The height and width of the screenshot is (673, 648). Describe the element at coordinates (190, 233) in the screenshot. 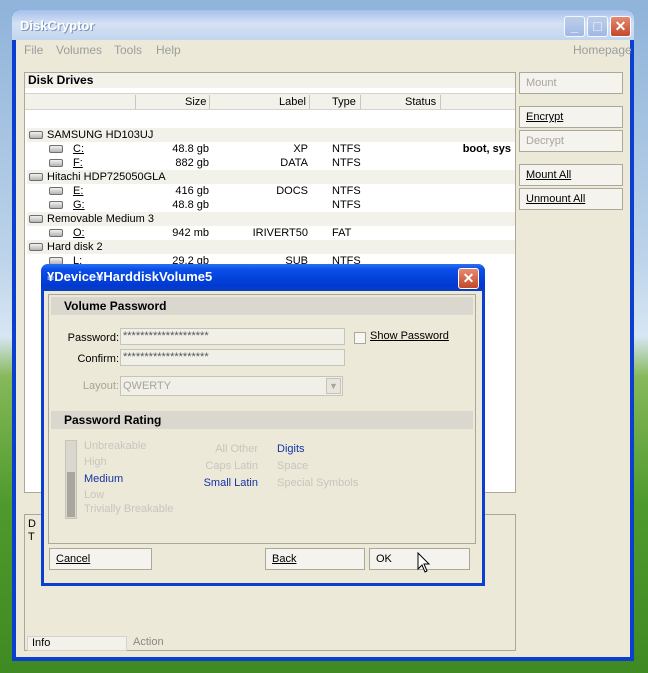

I see `drive-size: 942 mb` at that location.